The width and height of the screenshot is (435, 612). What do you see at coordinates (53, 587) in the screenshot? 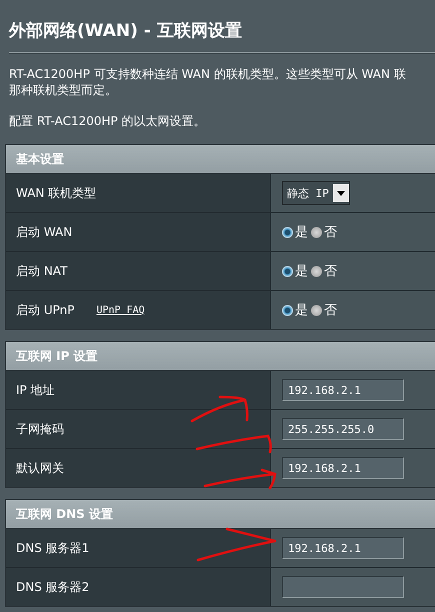
I see `setting-label: DNS 服务器2` at bounding box center [53, 587].